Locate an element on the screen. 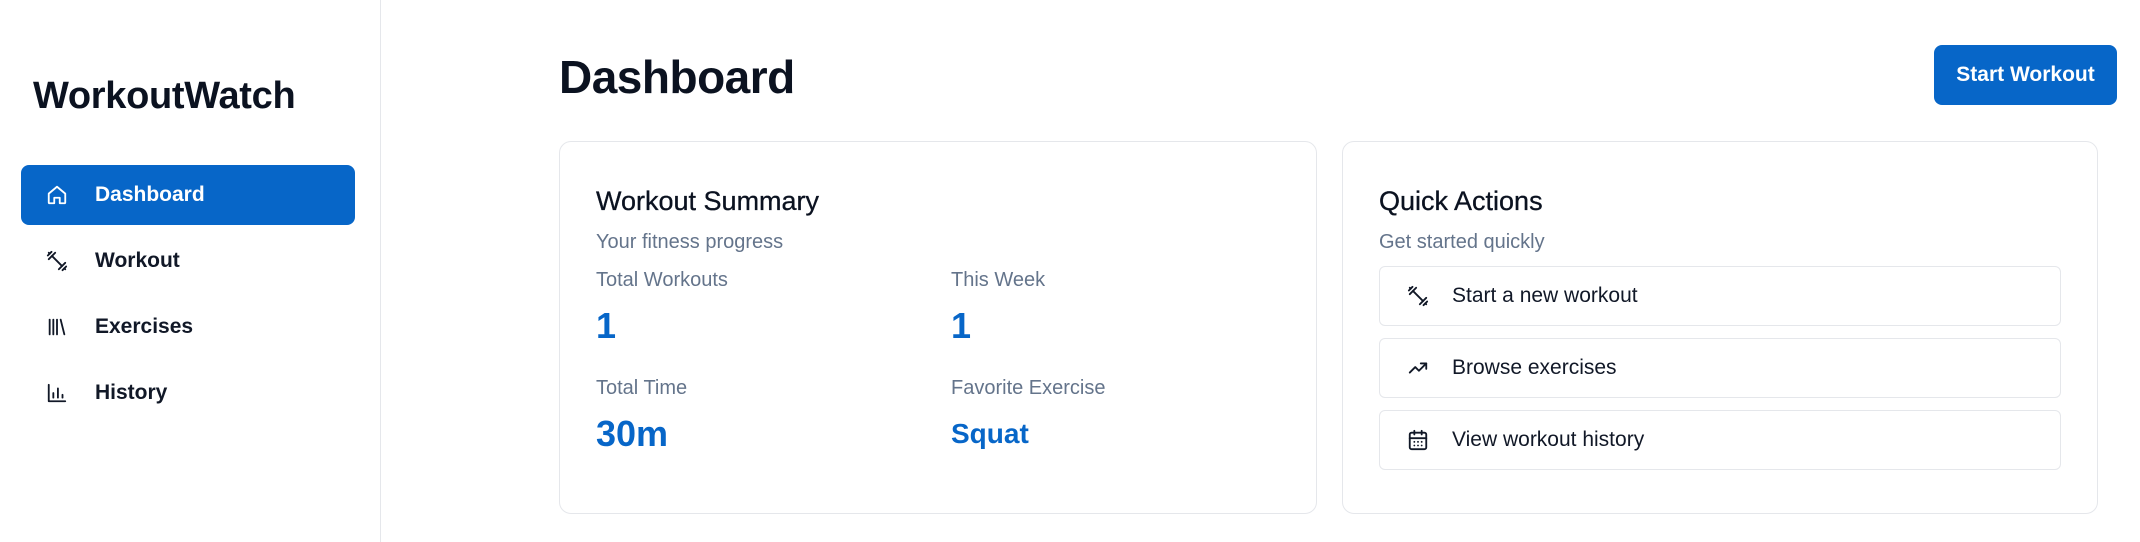 This screenshot has width=2140, height=542. stat-favorite-exercise: Favorite Exercise Squat is located at coordinates (1121, 430).